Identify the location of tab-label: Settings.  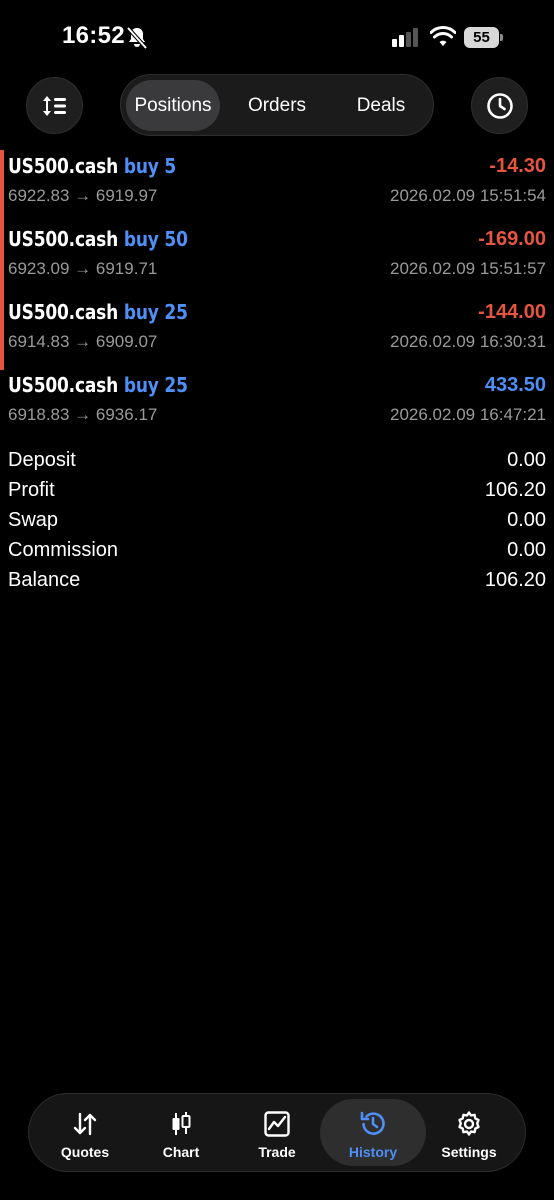
(469, 1152).